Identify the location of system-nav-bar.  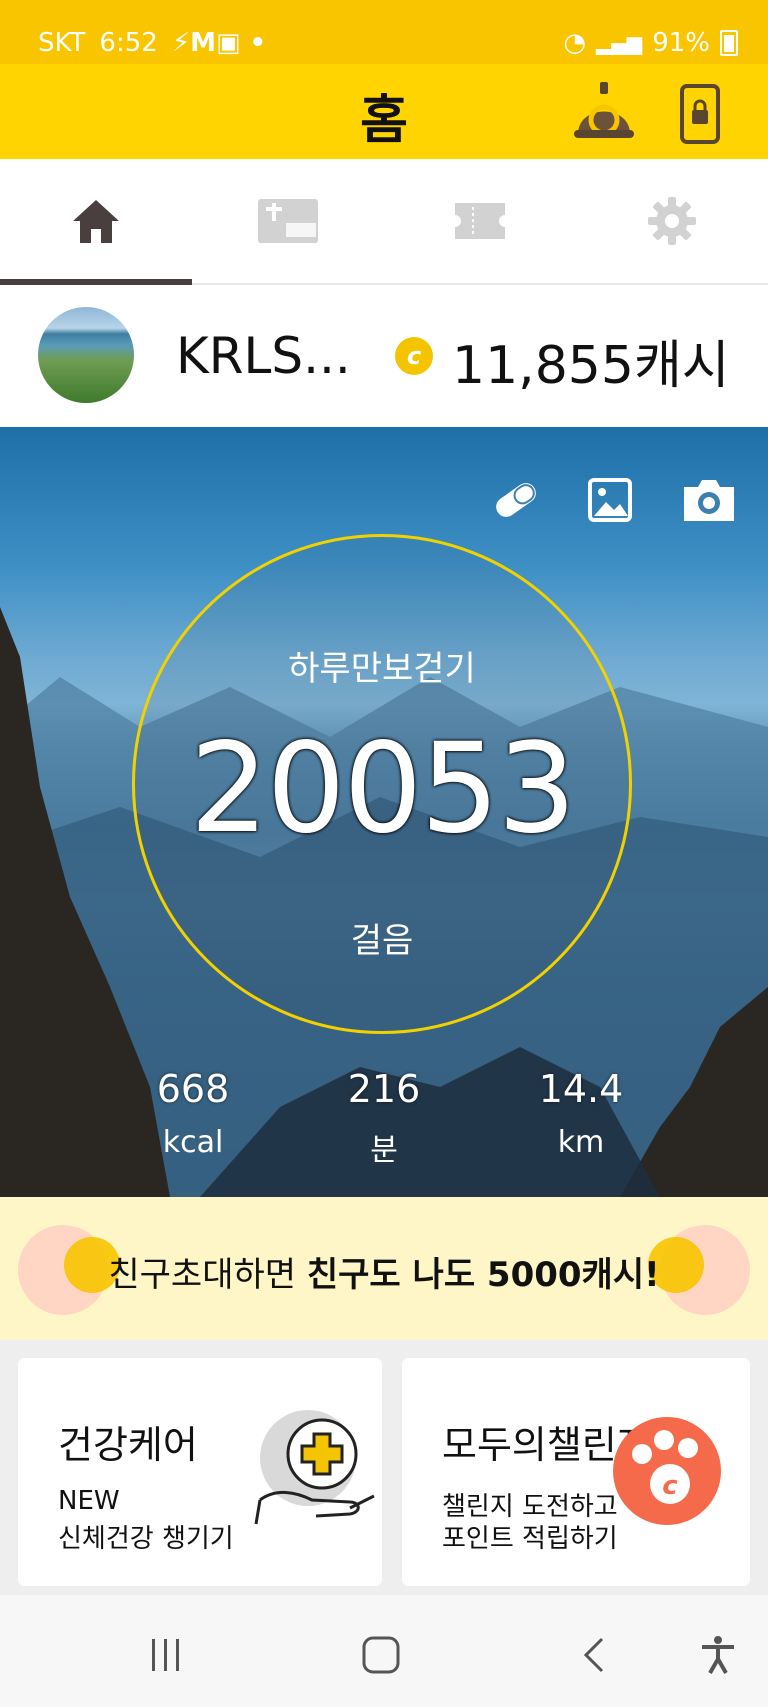
(384, 1651).